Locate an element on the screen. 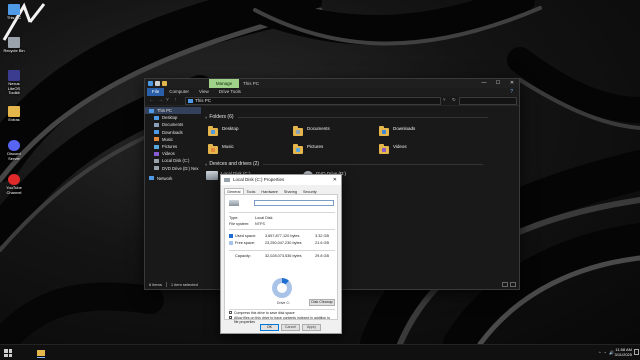  ok-button: OK is located at coordinates (269, 327).